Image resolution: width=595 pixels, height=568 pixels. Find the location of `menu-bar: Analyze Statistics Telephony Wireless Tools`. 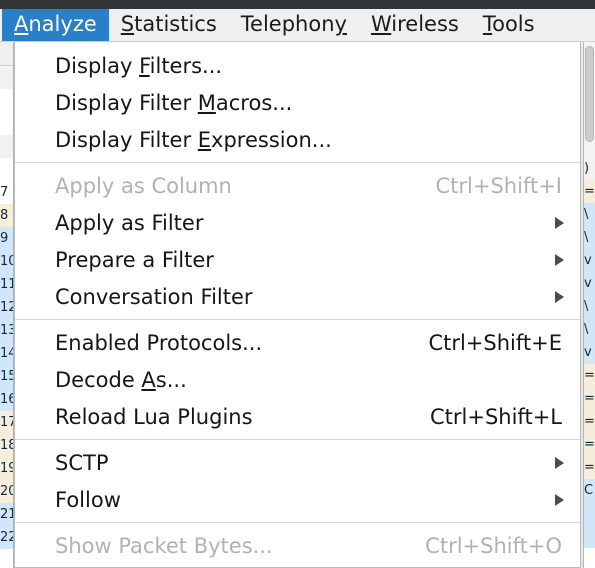

menu-bar: Analyze Statistics Telephony Wireless Tools is located at coordinates (297, 25).